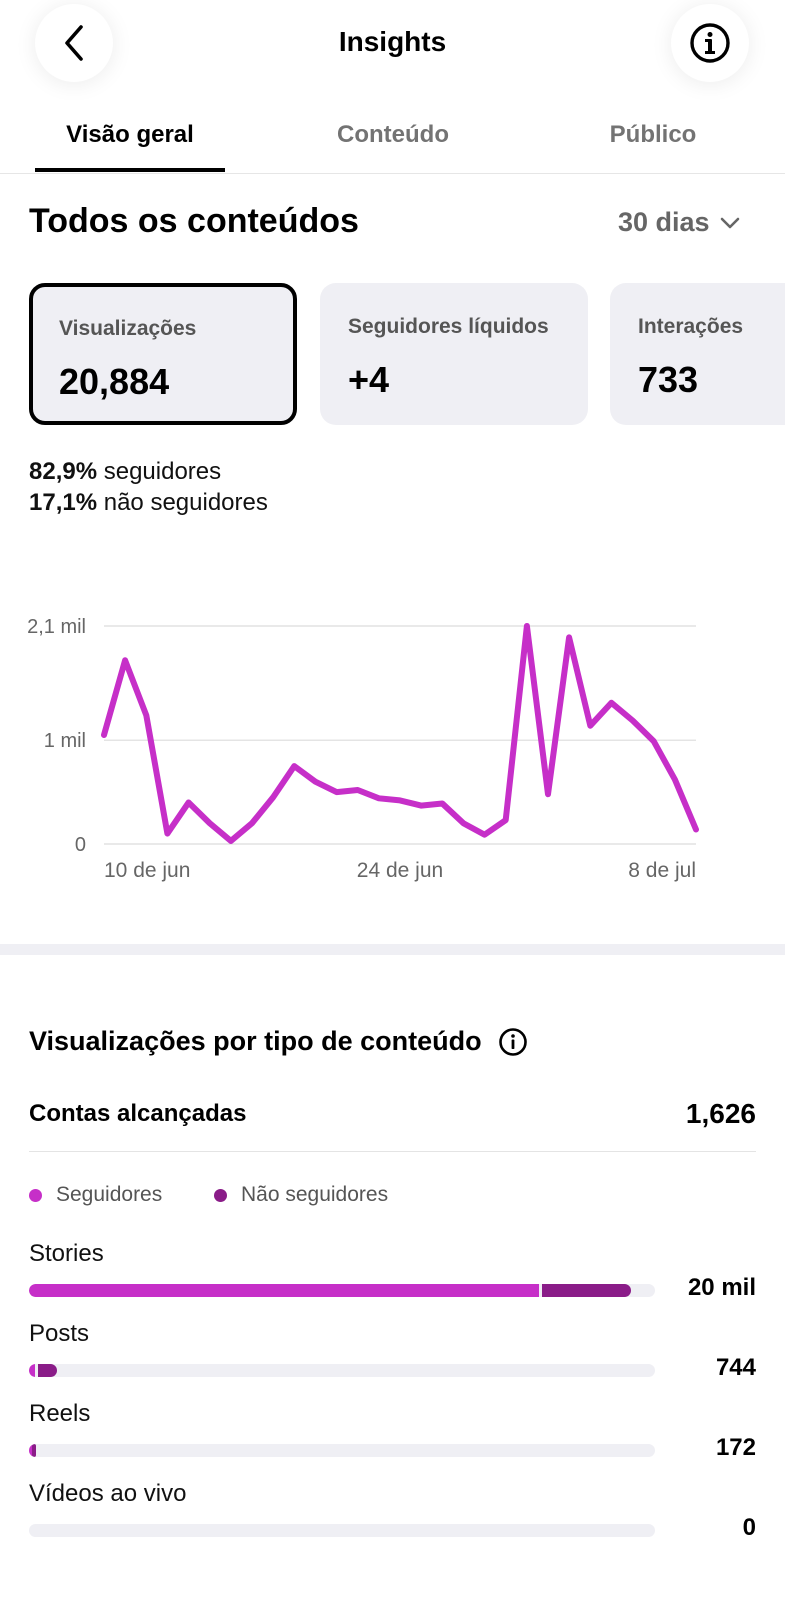 This screenshot has height=1600, width=785. Describe the element at coordinates (454, 354) in the screenshot. I see `metric-card-net-followers: Seguidores líquidos +4` at that location.